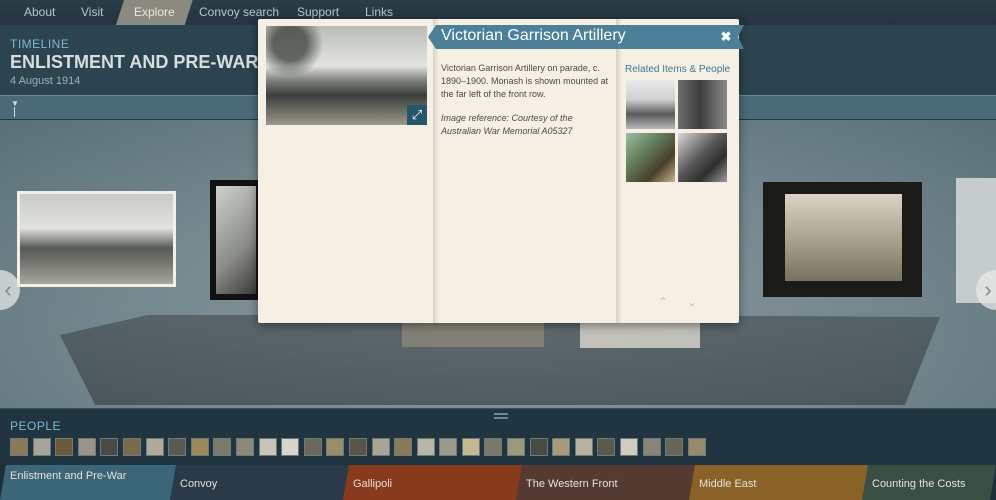 The height and width of the screenshot is (500, 996). I want to click on nav-about: About, so click(39, 12).